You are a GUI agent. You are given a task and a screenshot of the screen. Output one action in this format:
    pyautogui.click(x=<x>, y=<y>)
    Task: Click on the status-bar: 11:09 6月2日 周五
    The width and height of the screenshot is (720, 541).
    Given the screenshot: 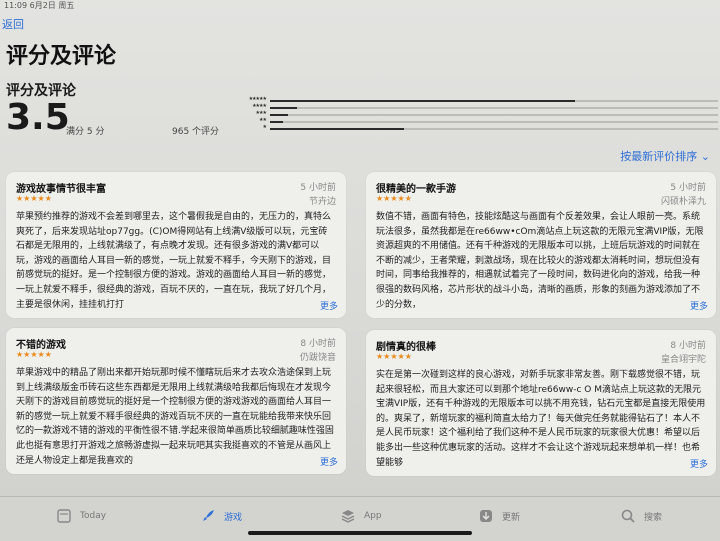 What is the action you would take?
    pyautogui.click(x=39, y=5)
    